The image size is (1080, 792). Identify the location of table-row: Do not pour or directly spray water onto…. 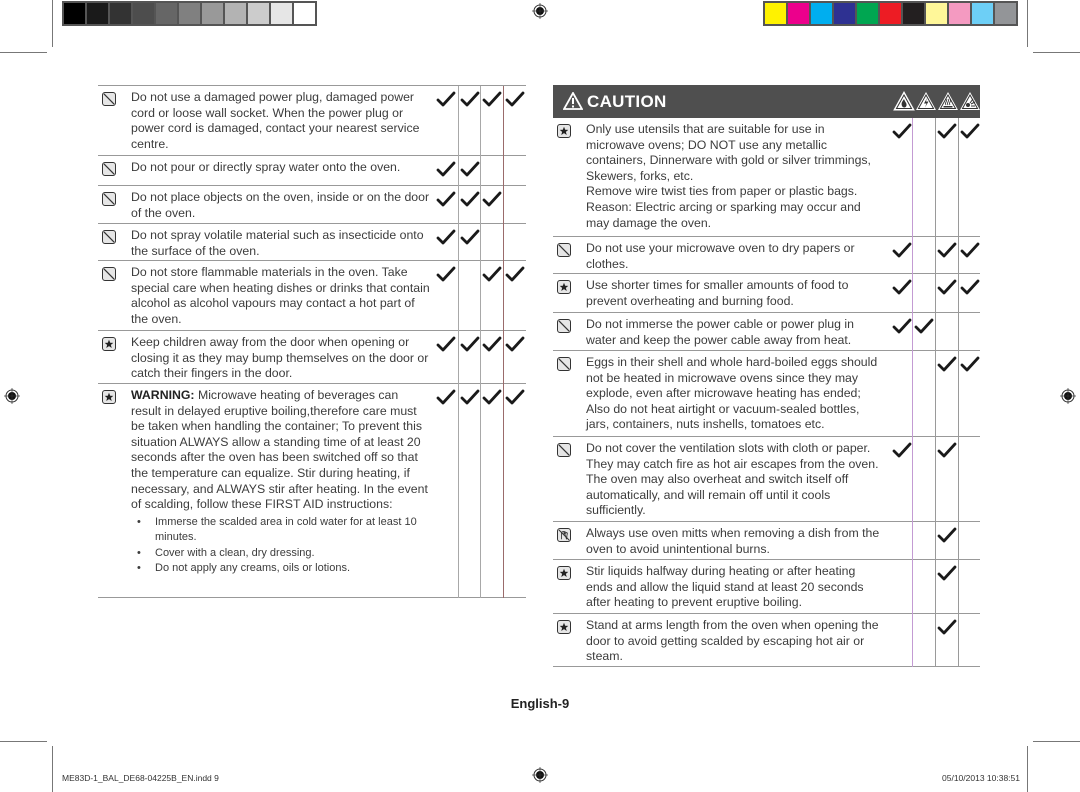
(312, 171).